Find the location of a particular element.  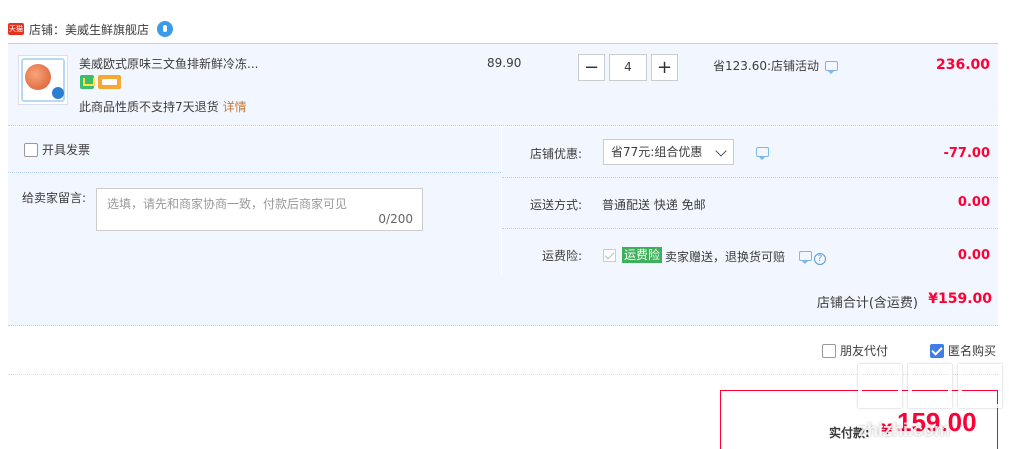

payment-summary: 实付款: ¥ 159.00 is located at coordinates (859, 419).